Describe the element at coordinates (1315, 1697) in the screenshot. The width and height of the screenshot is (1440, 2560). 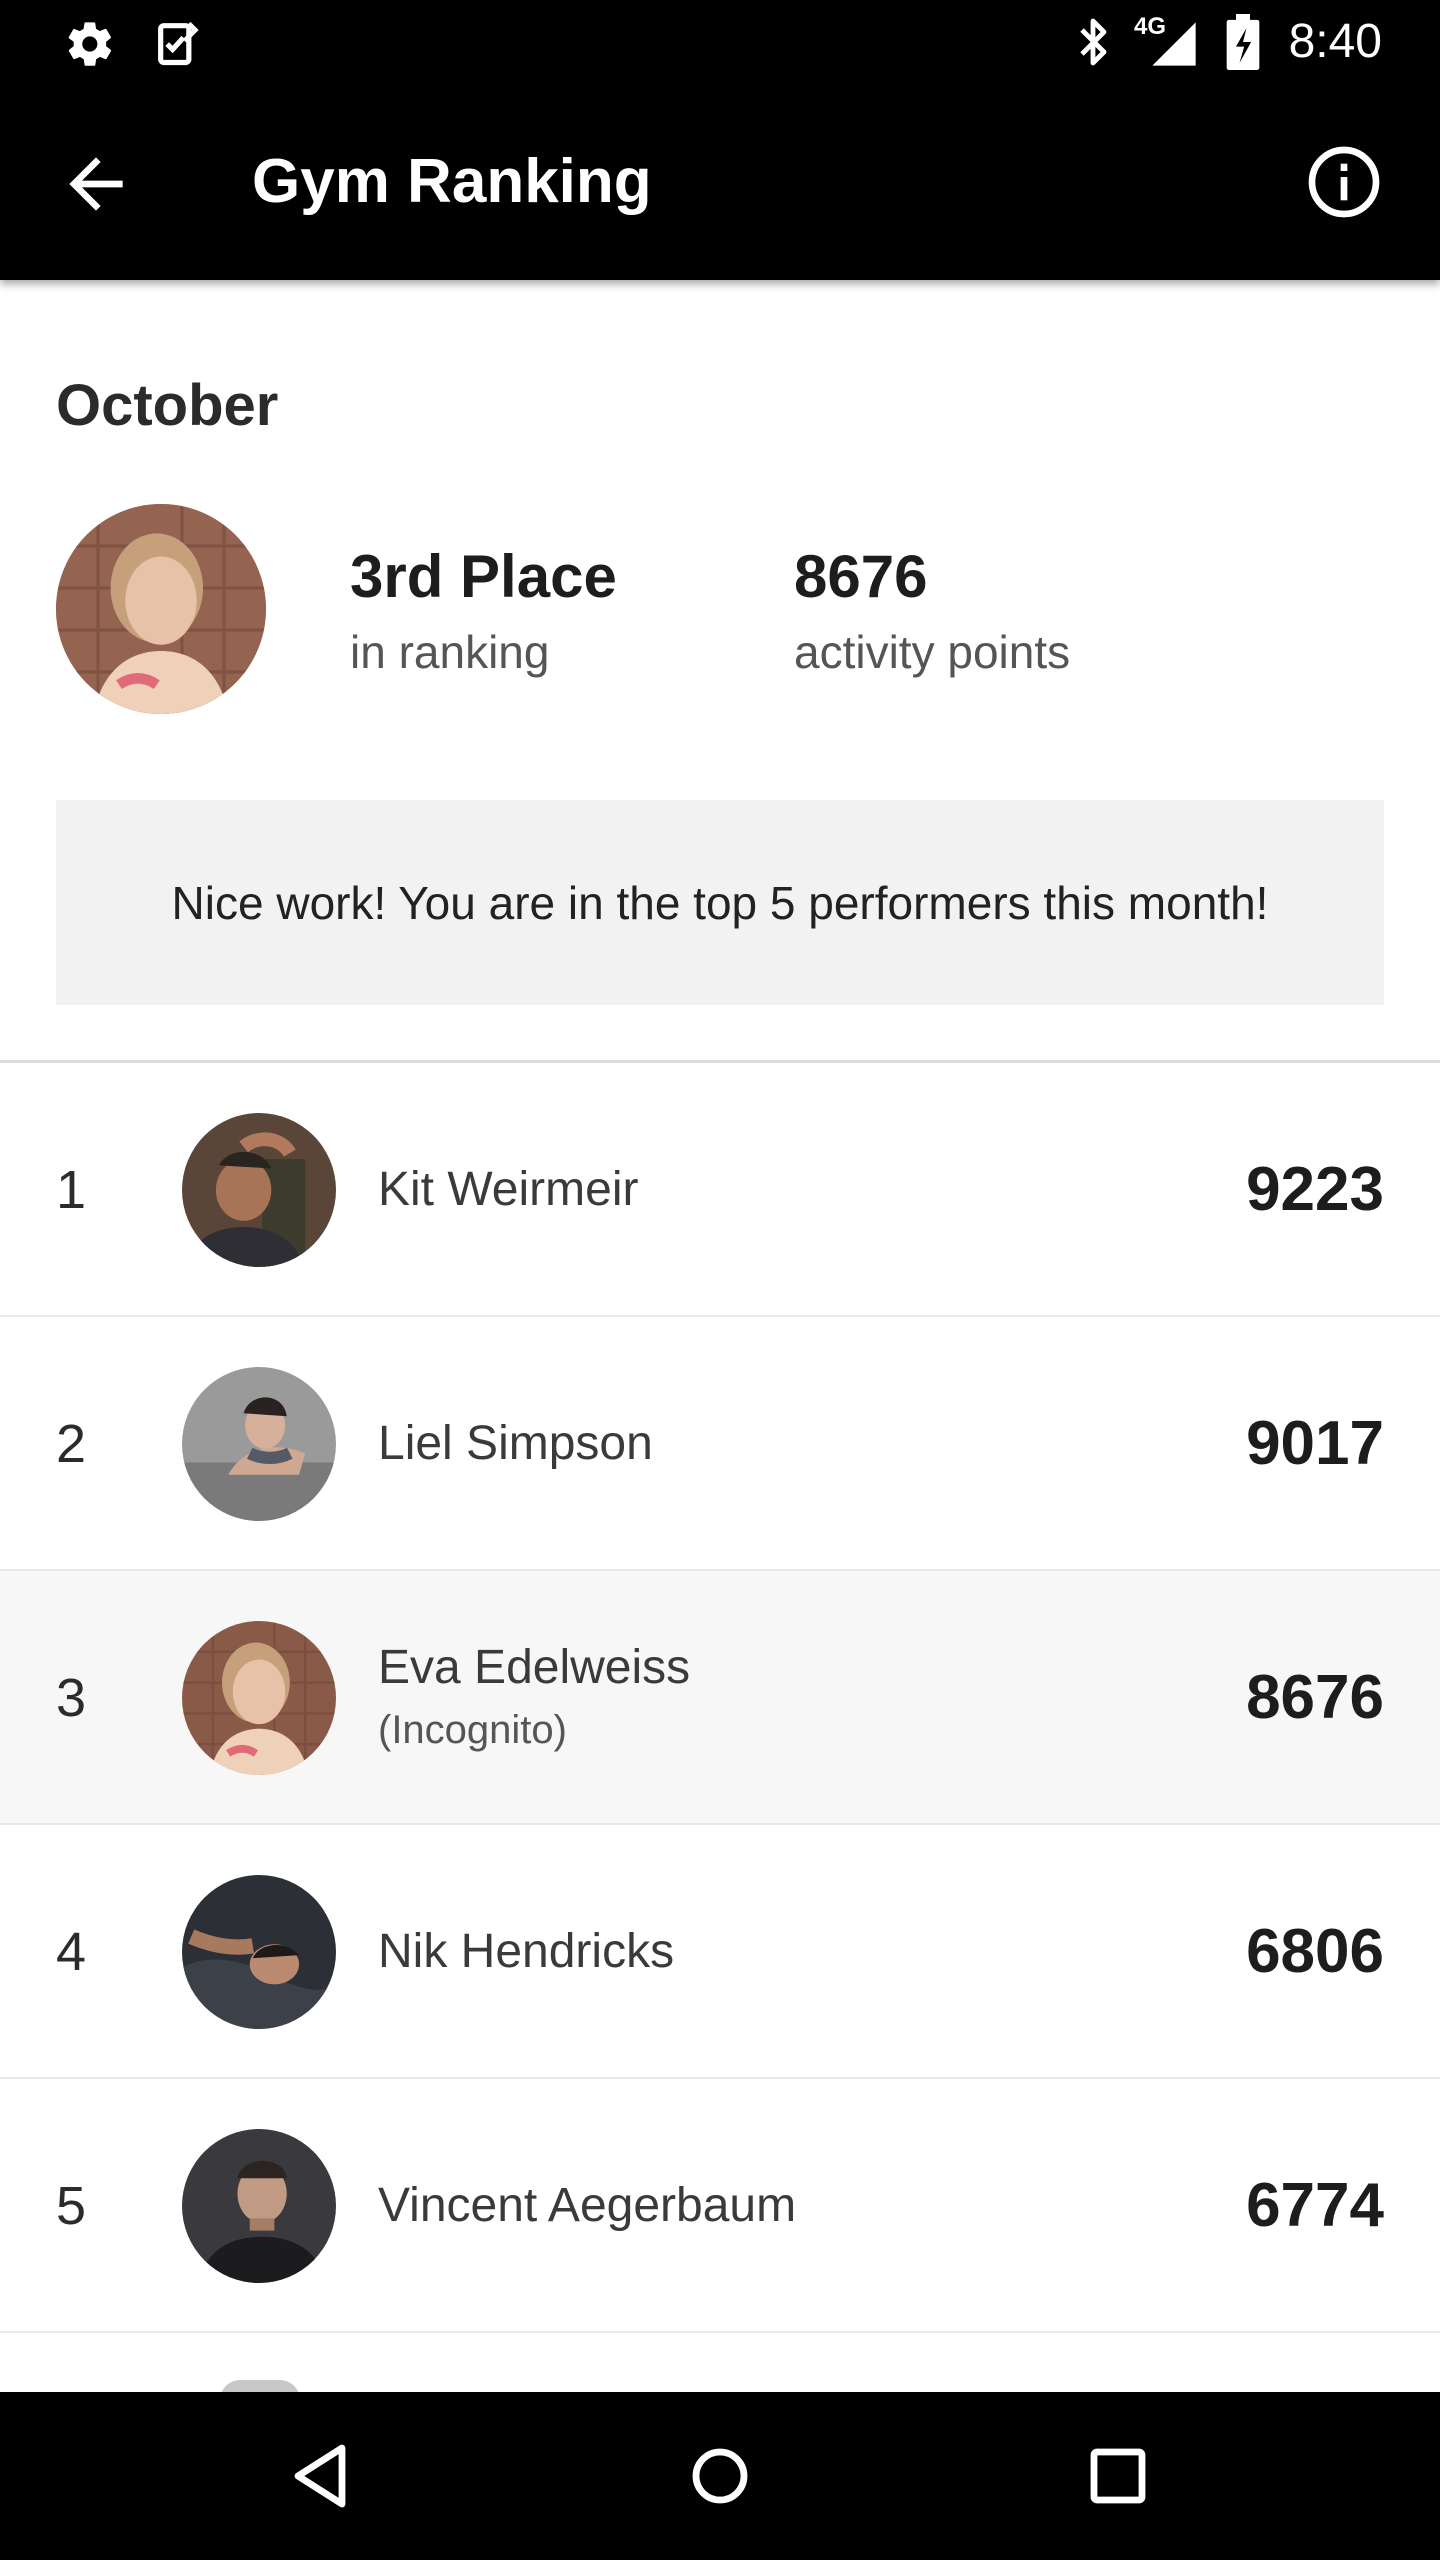
I see `member-points: 8676` at that location.